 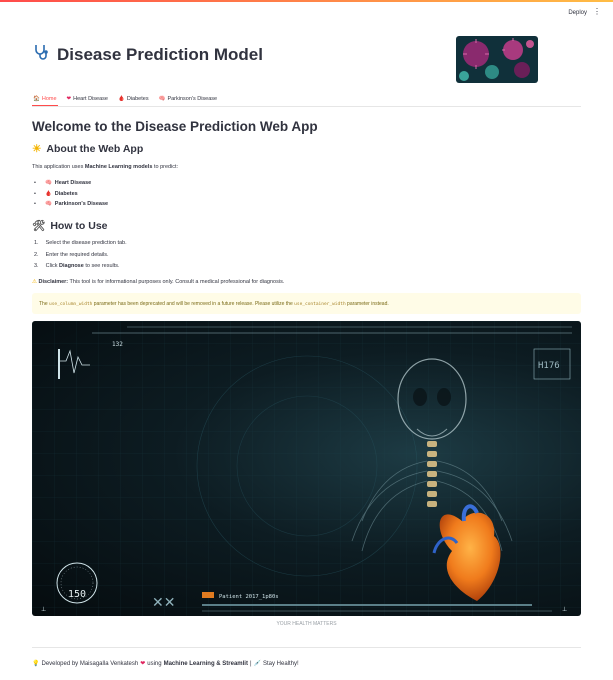 What do you see at coordinates (36, 664) in the screenshot?
I see `lightbulb-icon: 💡` at bounding box center [36, 664].